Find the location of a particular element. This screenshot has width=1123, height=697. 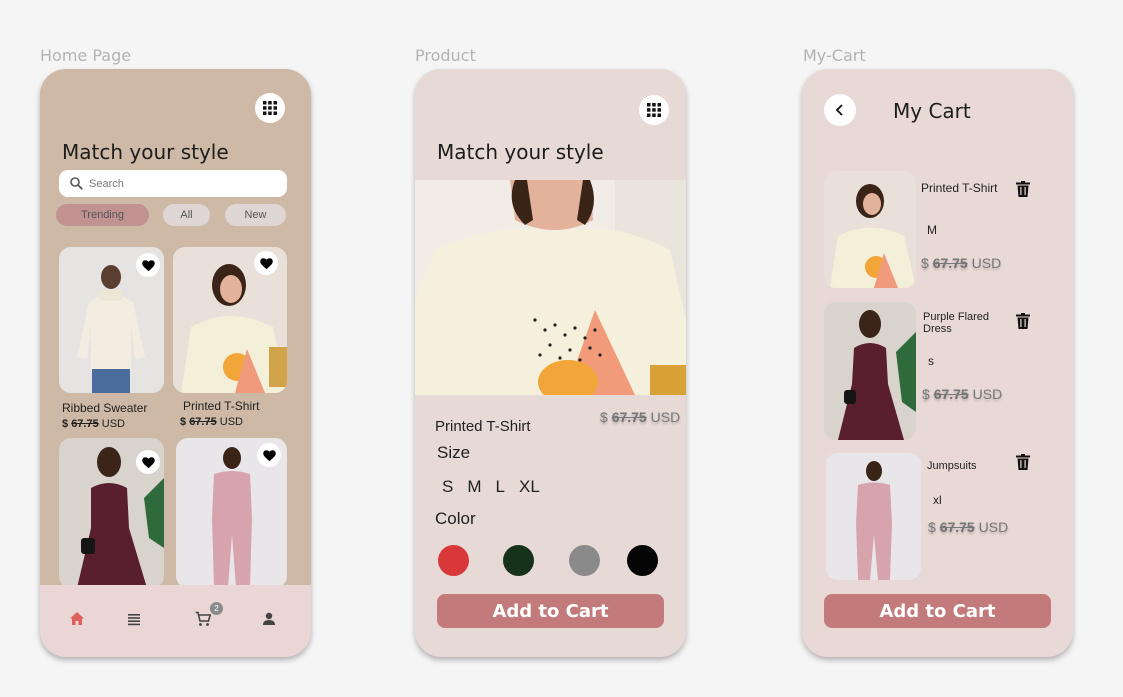

size-option-m: M is located at coordinates (474, 487).